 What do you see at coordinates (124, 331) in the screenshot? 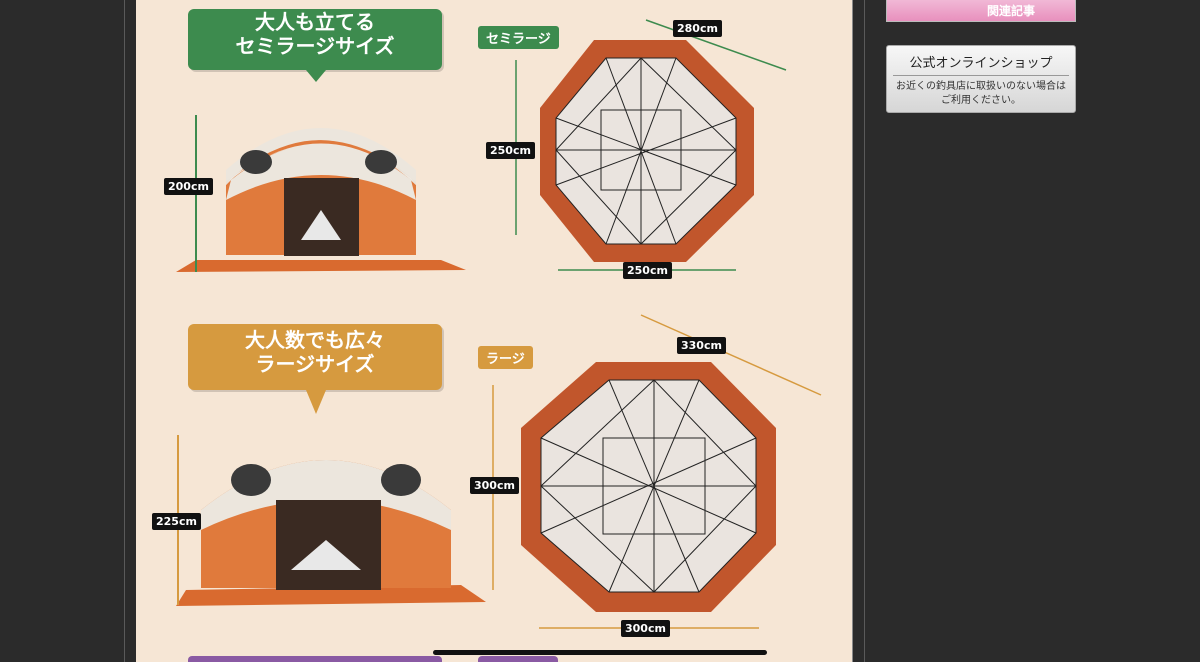
I see `left-divider` at bounding box center [124, 331].